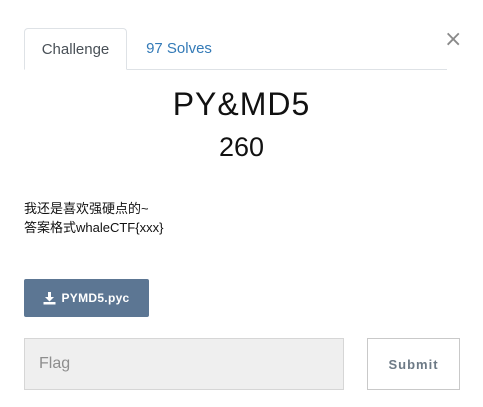 This screenshot has width=483, height=407. What do you see at coordinates (86, 208) in the screenshot?
I see `description-line: 我还是喜欢强硬点的~` at bounding box center [86, 208].